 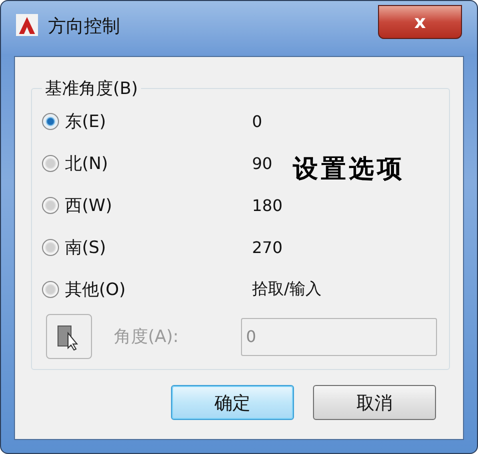 I want to click on radio-option: 南(S), so click(x=147, y=247).